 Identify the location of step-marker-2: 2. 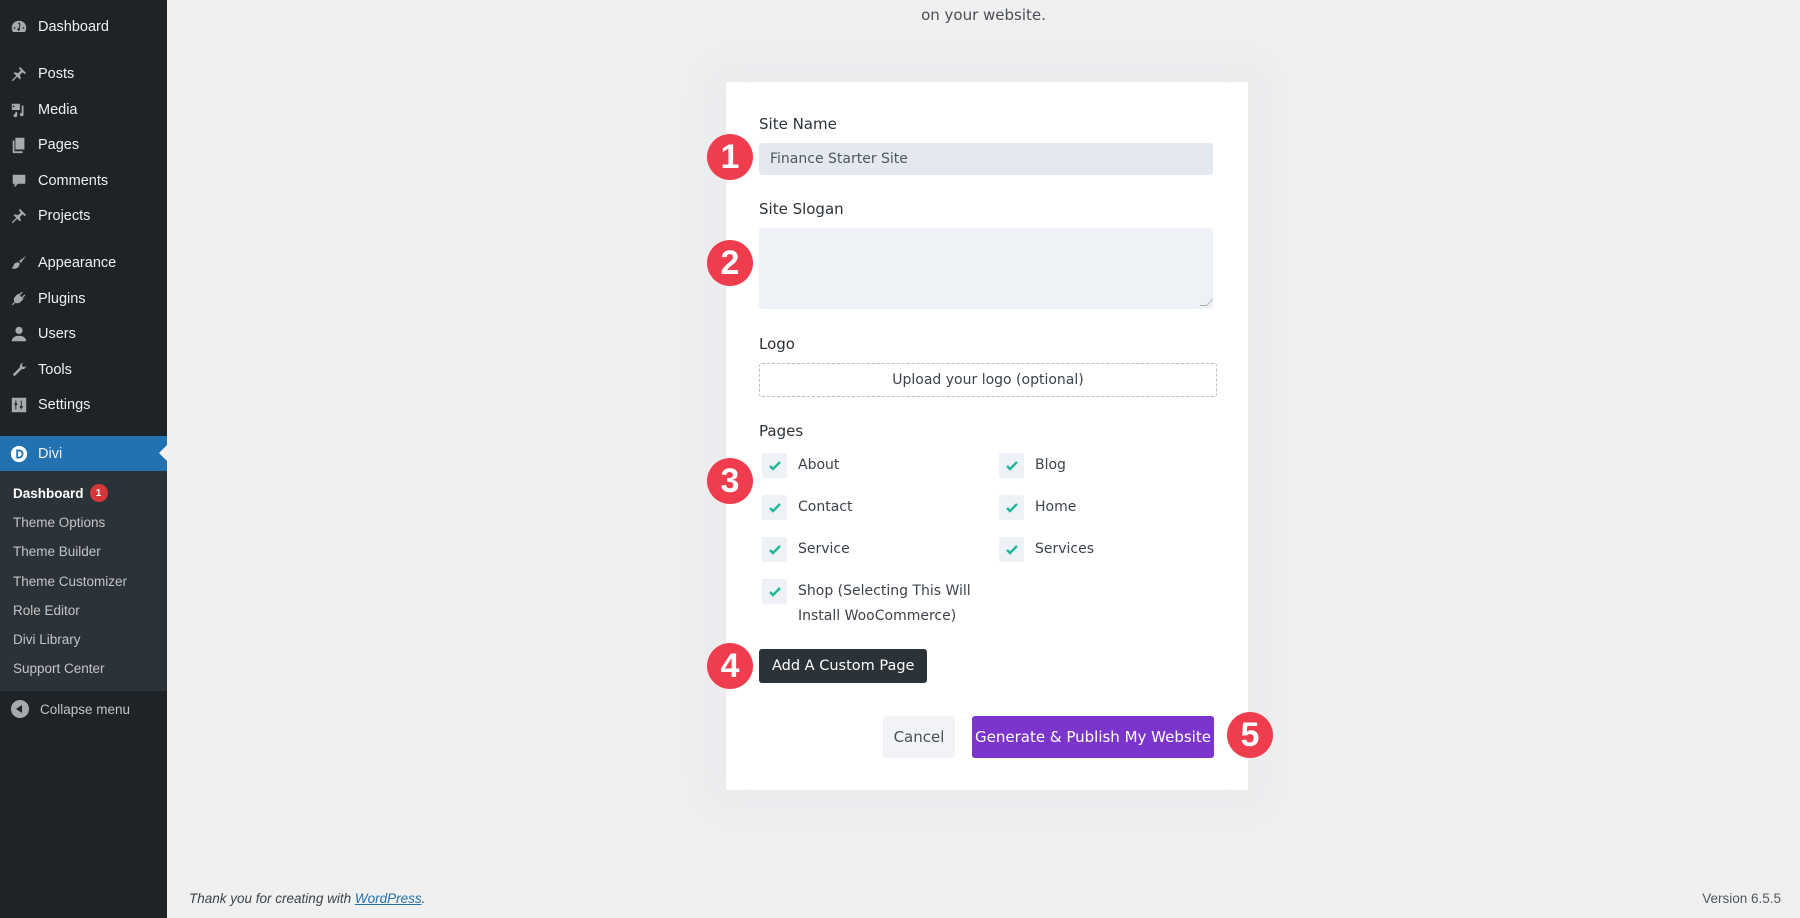
(730, 263).